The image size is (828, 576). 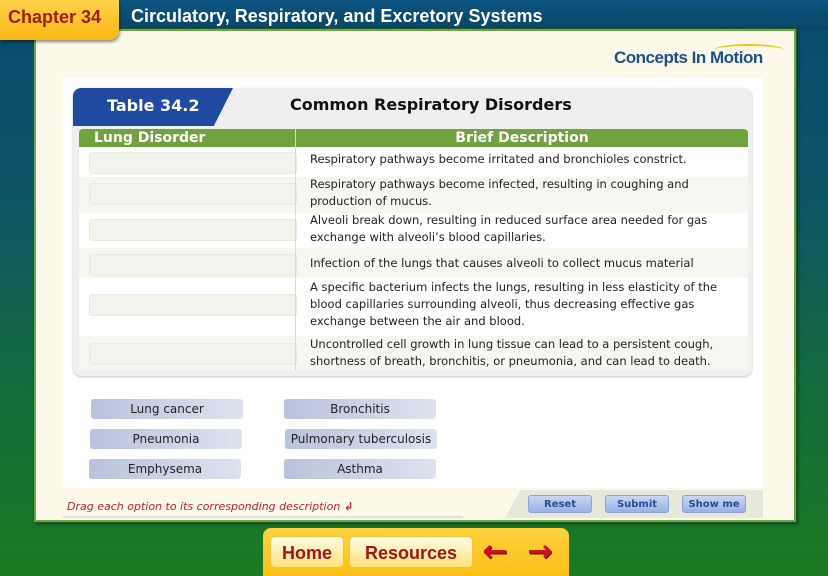 I want to click on arrow-left-icon: ←, so click(x=495, y=552).